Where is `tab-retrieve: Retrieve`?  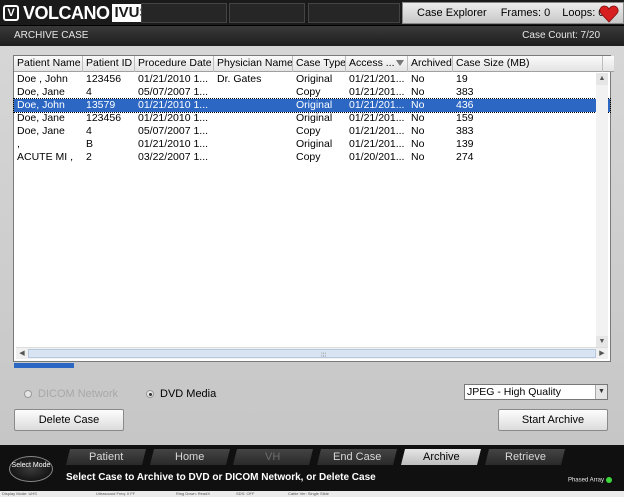
tab-retrieve: Retrieve is located at coordinates (525, 457).